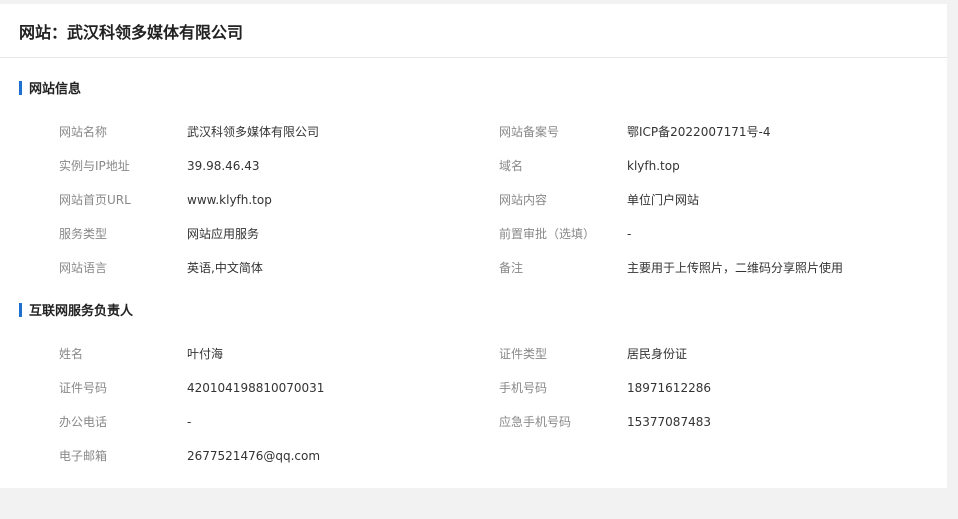 The height and width of the screenshot is (519, 958). What do you see at coordinates (83, 234) in the screenshot?
I see `service-type-label: 服务类型` at bounding box center [83, 234].